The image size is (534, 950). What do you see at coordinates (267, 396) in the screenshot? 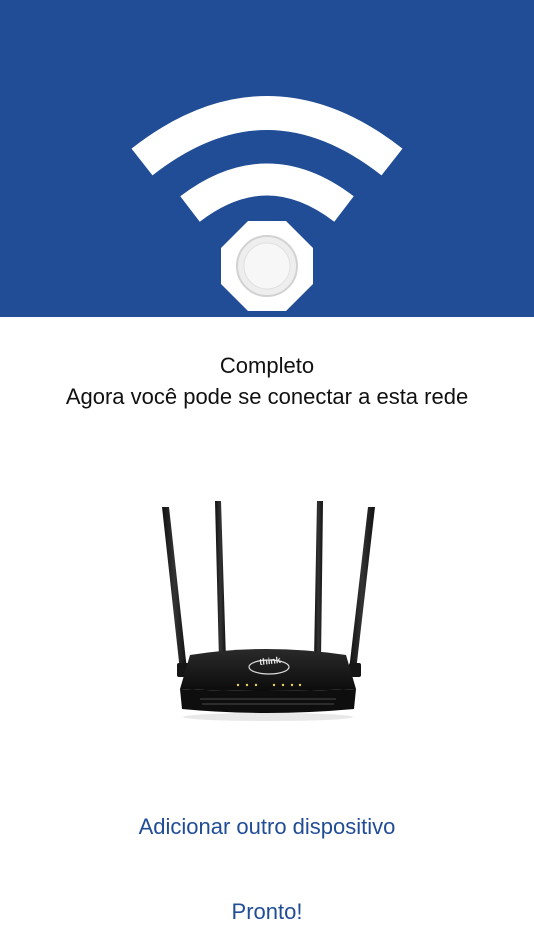
I see `status-subtitle: Agora você pode se conectar a esta rede` at bounding box center [267, 396].